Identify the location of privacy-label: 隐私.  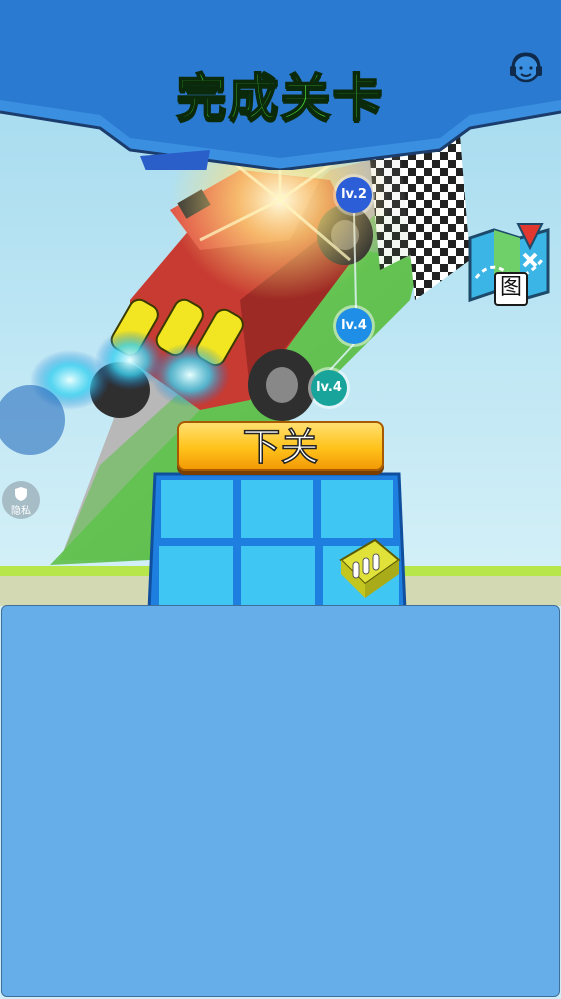
(21, 511).